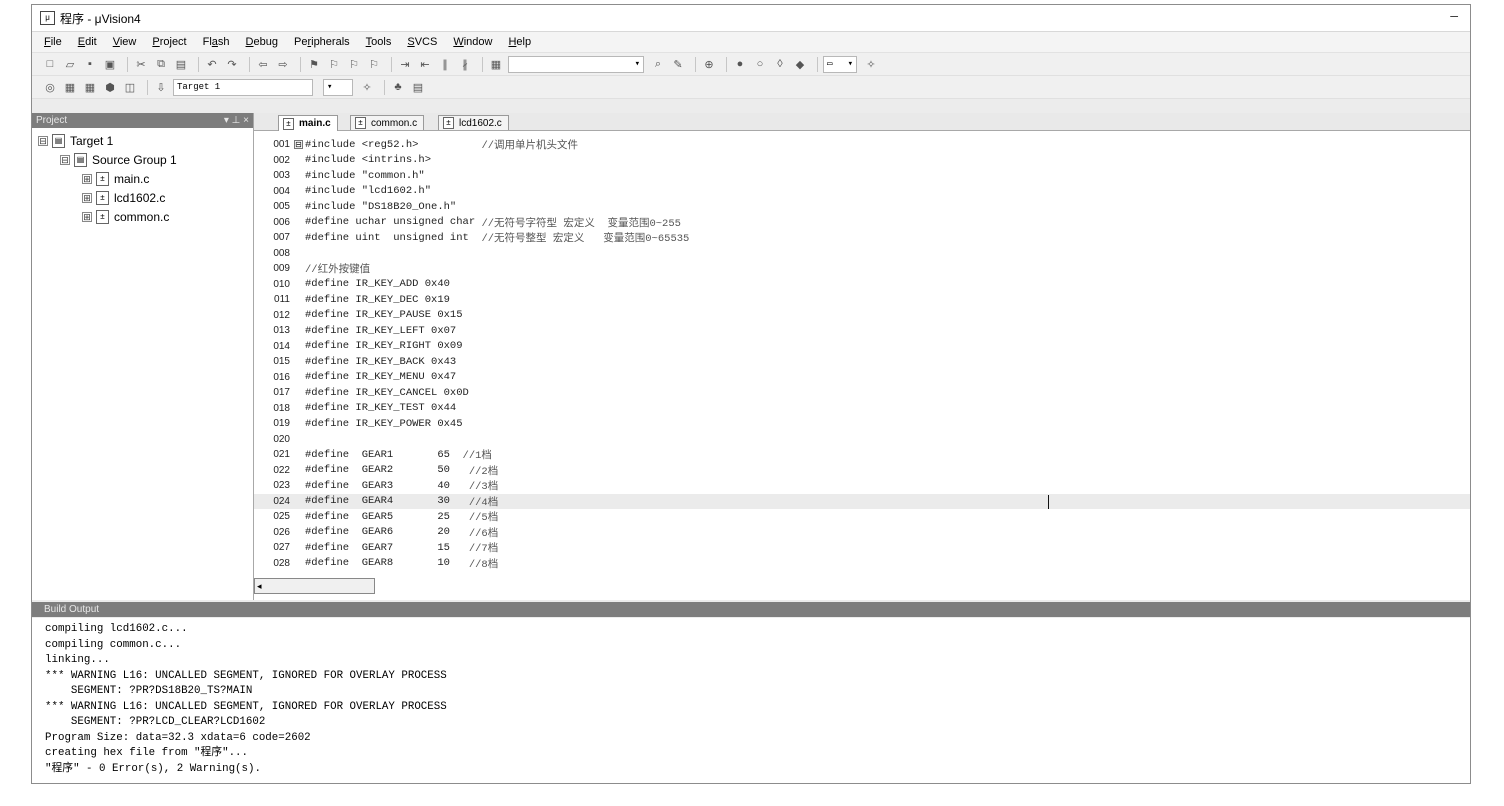 This screenshot has height=806, width=1504. What do you see at coordinates (90, 64) in the screenshot?
I see `save-icon: ▪` at bounding box center [90, 64].